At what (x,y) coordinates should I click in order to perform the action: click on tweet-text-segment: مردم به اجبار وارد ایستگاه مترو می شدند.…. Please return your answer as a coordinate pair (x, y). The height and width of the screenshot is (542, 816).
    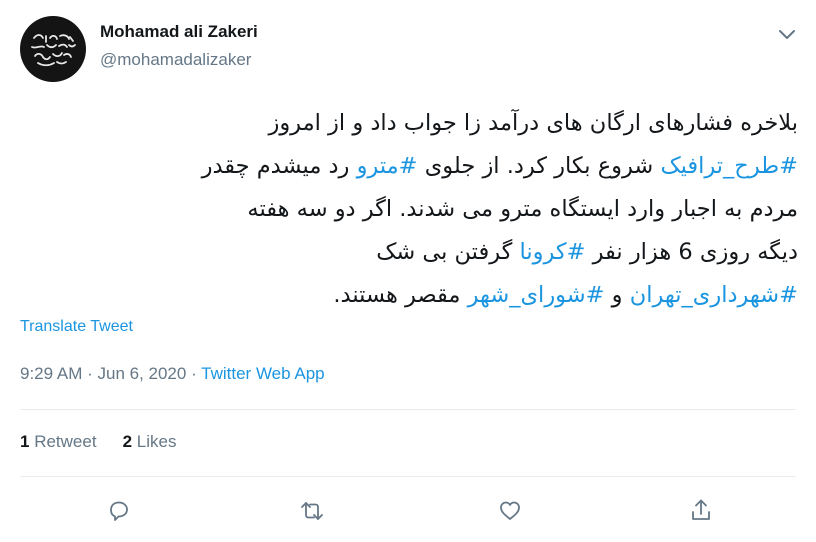
    Looking at the image, I should click on (522, 209).